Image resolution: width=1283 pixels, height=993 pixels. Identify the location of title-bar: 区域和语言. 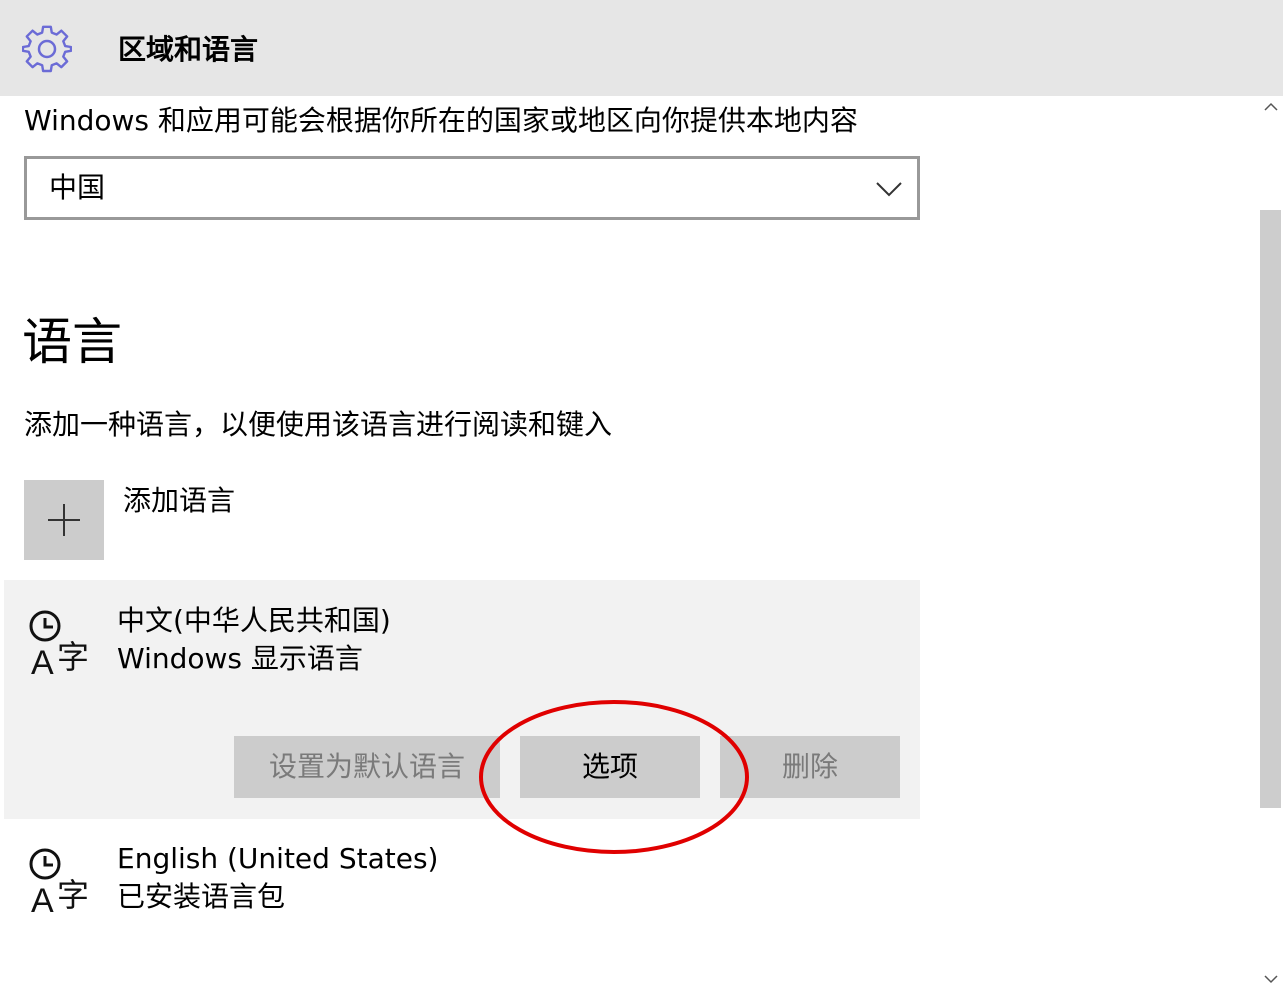
(641, 48).